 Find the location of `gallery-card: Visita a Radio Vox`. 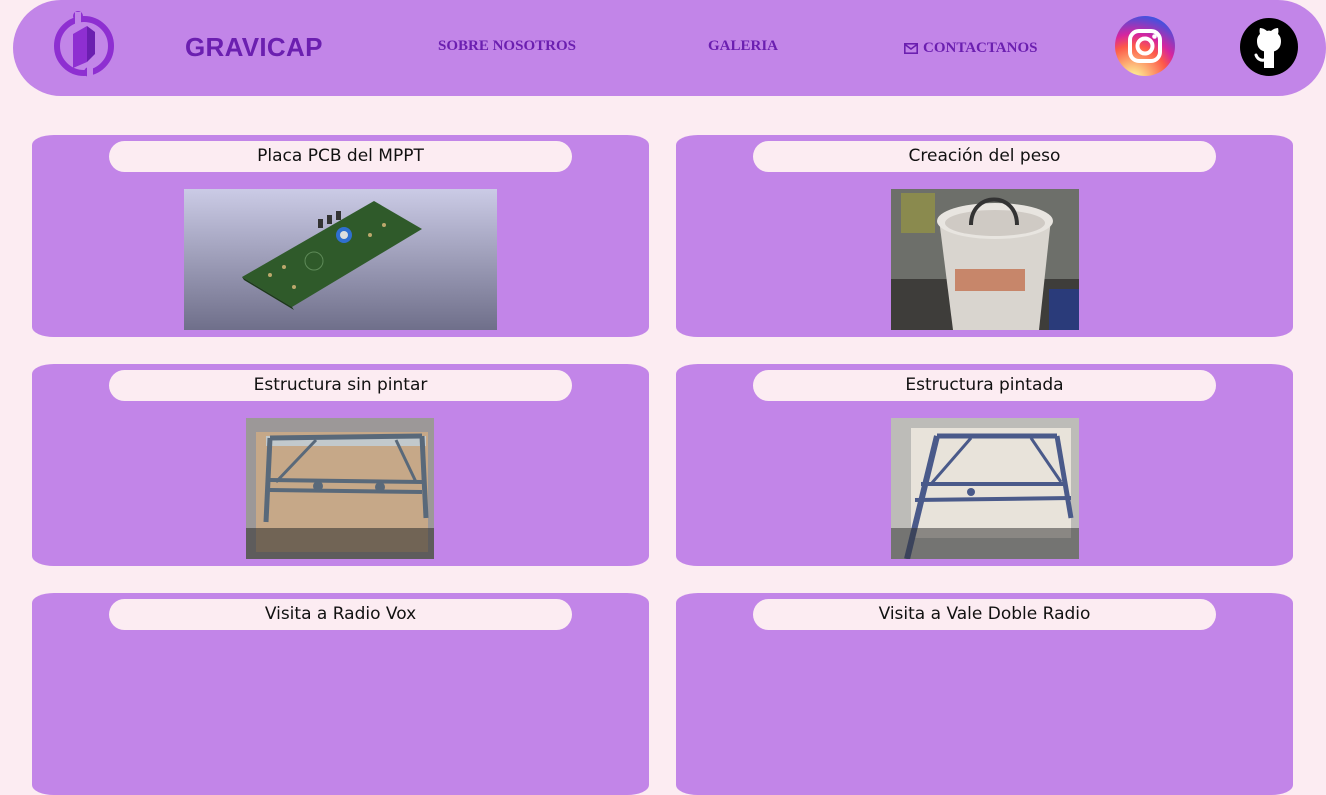

gallery-card: Visita a Radio Vox is located at coordinates (340, 694).